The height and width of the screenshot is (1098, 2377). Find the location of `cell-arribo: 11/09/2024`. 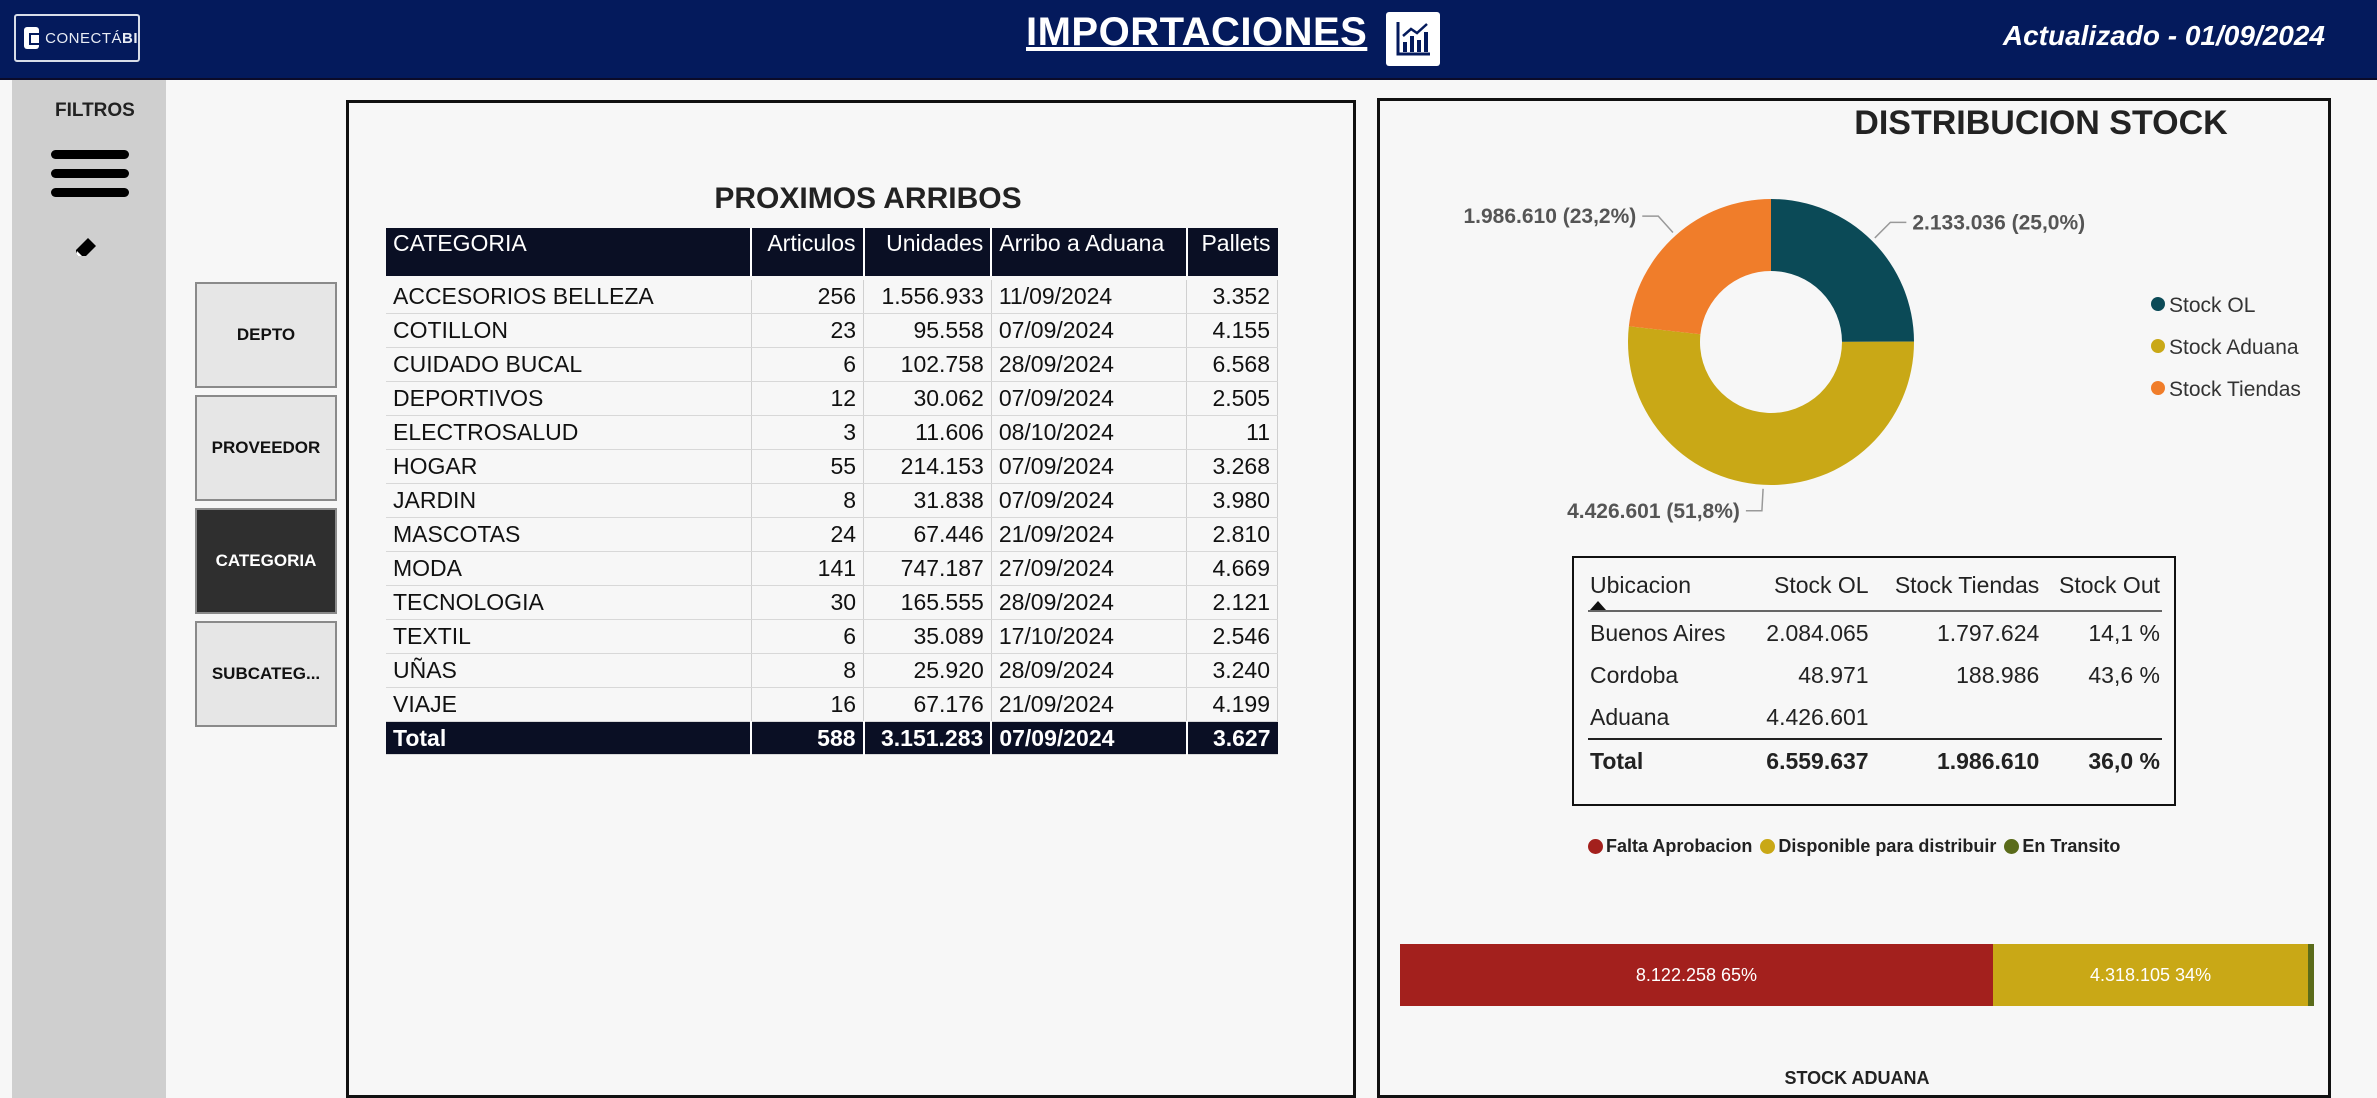

cell-arribo: 11/09/2024 is located at coordinates (1089, 297).